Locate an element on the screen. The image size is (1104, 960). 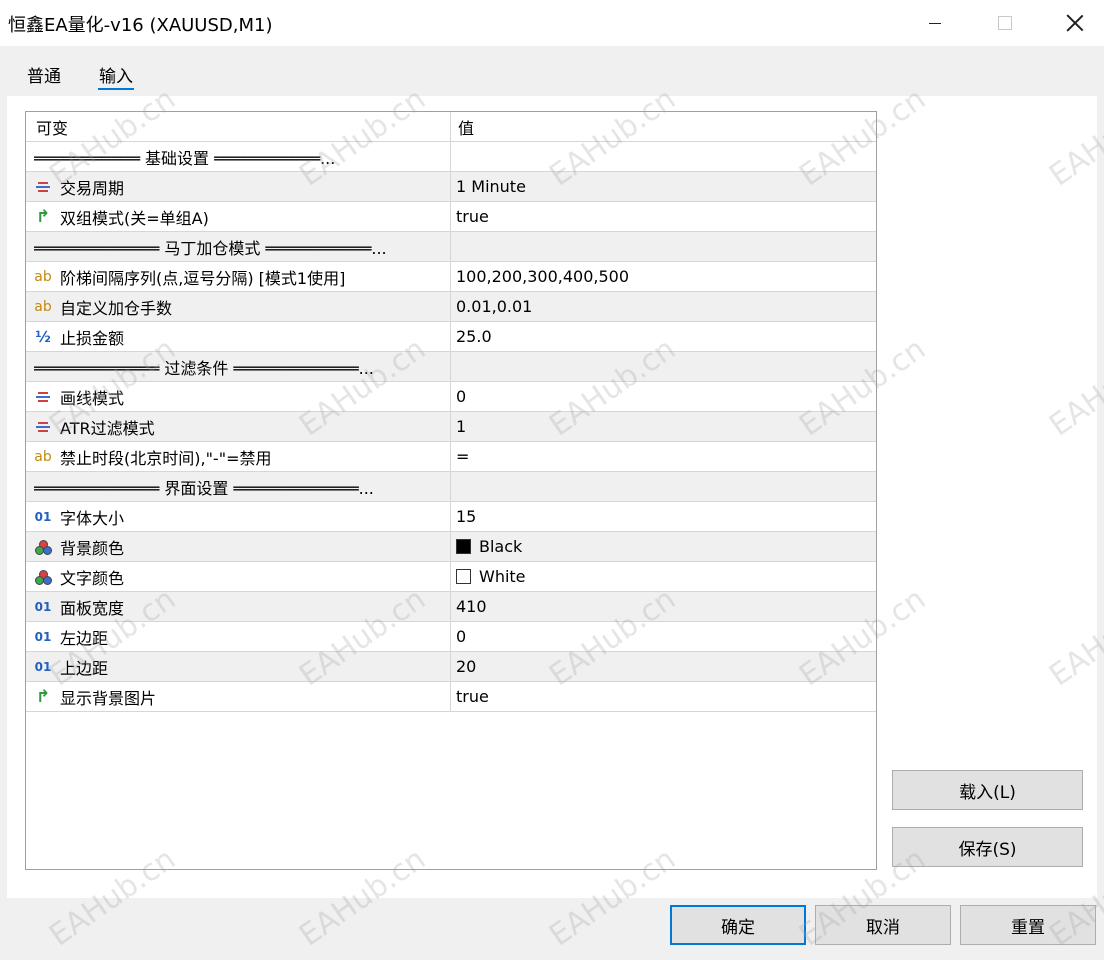
table-row: 01 字体大小 15 is located at coordinates (451, 517).